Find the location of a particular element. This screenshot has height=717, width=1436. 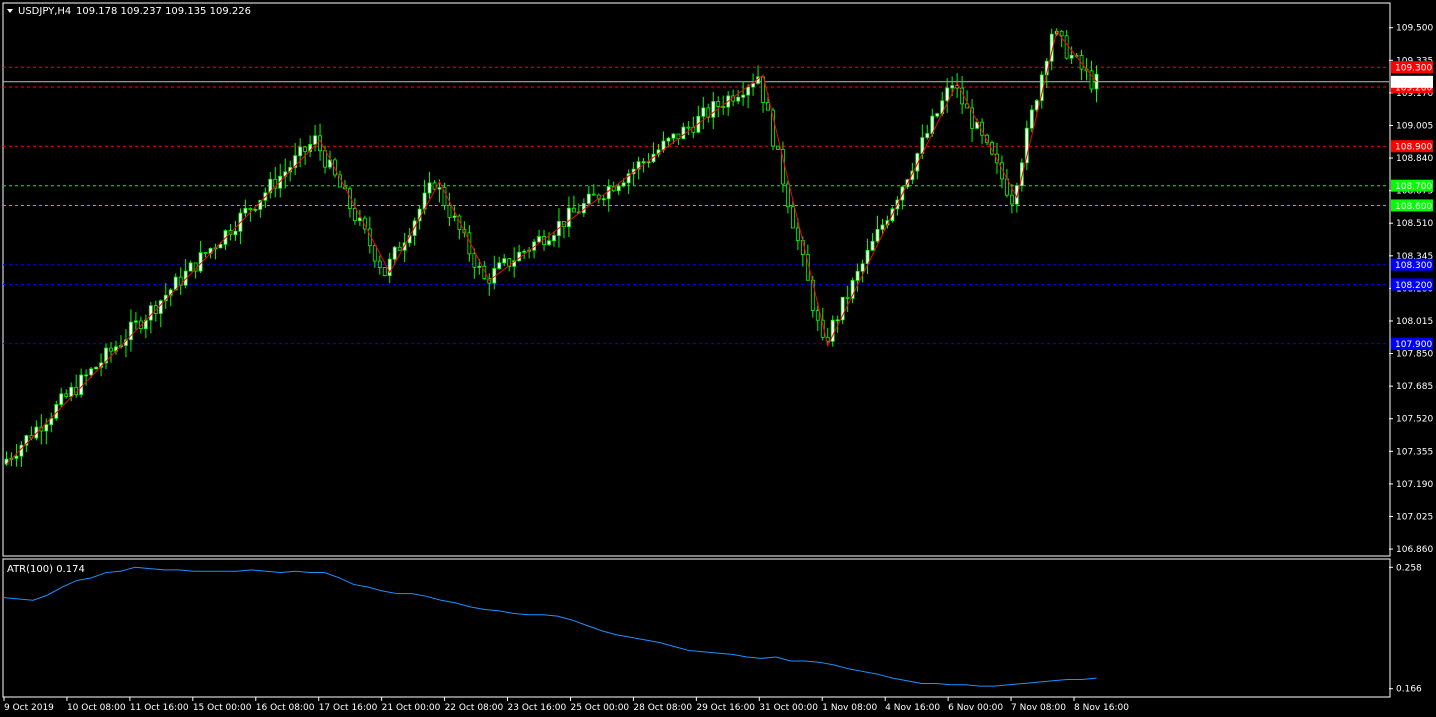

x-tick-label: 6 Nov 00:00 is located at coordinates (975, 708).